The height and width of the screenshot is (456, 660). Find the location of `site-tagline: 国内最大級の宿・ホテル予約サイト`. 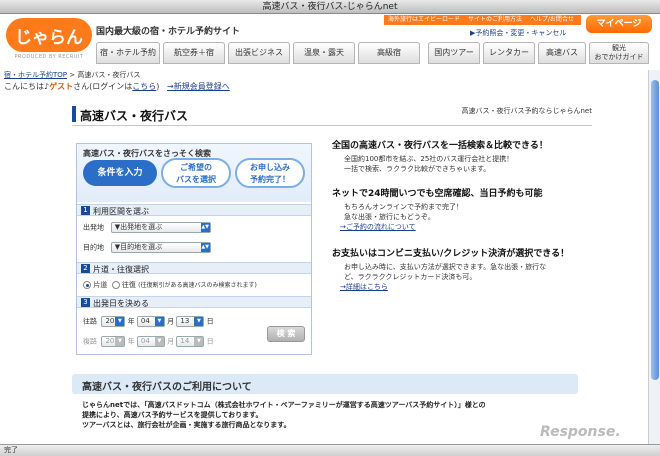

site-tagline: 国内最大級の宿・ホテル予約サイト is located at coordinates (168, 32).